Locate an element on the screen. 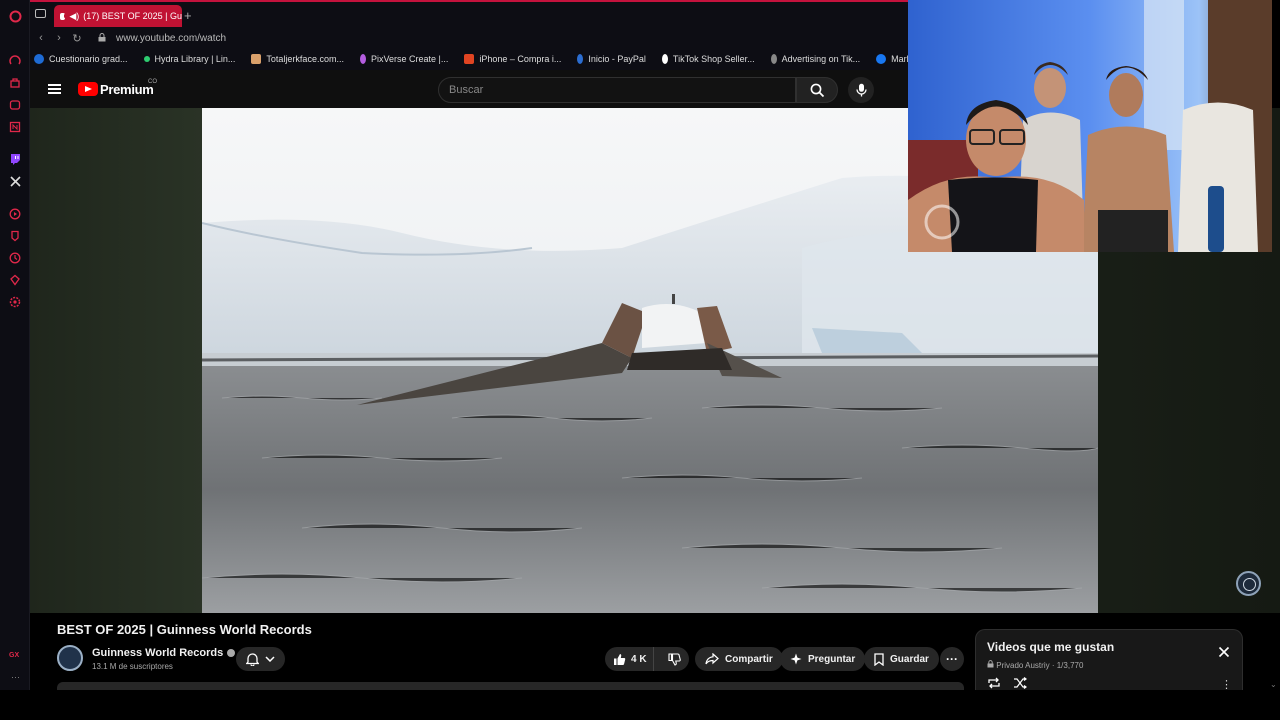  browser-sidebar: GX ··· is located at coordinates (15, 345).